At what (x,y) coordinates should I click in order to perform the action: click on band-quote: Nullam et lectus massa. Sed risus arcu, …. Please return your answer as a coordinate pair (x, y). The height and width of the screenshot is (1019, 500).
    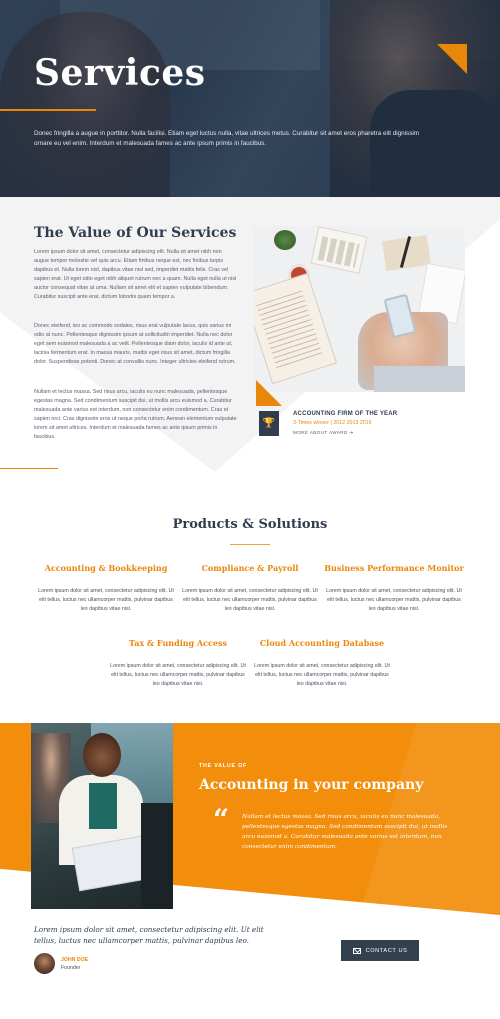
    Looking at the image, I should click on (345, 832).